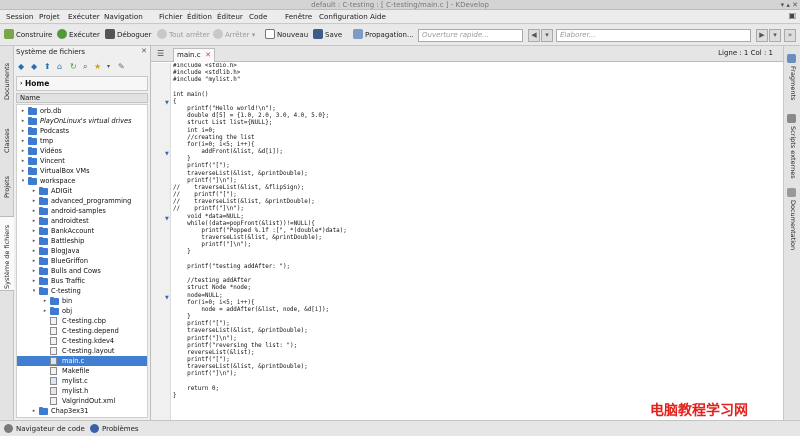  I want to click on menu-projet: Projet, so click(49, 16).